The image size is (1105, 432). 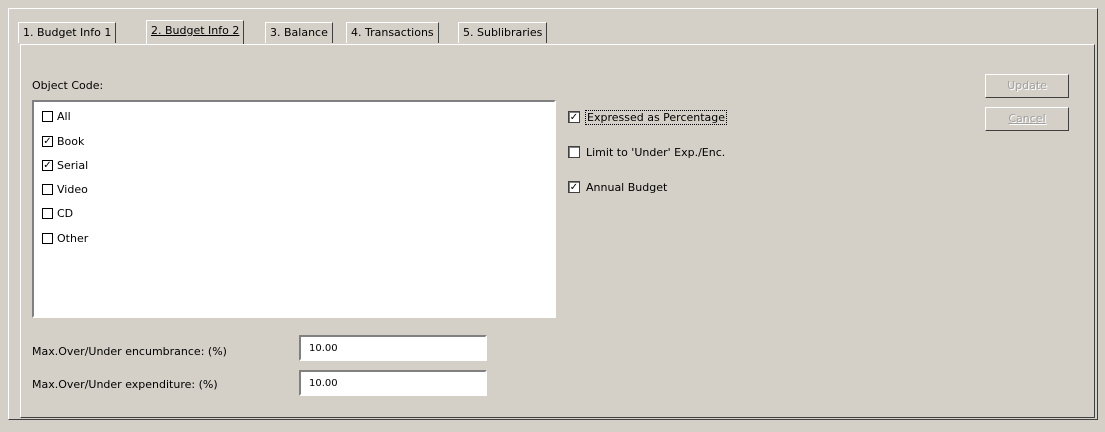 I want to click on list-item-cd: CD, so click(x=57, y=213).